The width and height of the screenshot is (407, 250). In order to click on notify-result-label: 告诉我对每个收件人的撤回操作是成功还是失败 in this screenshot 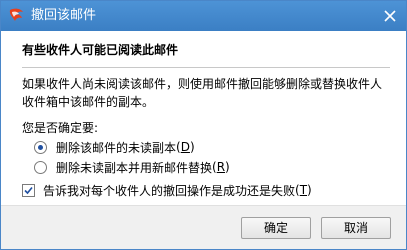, I will do `click(169, 190)`.